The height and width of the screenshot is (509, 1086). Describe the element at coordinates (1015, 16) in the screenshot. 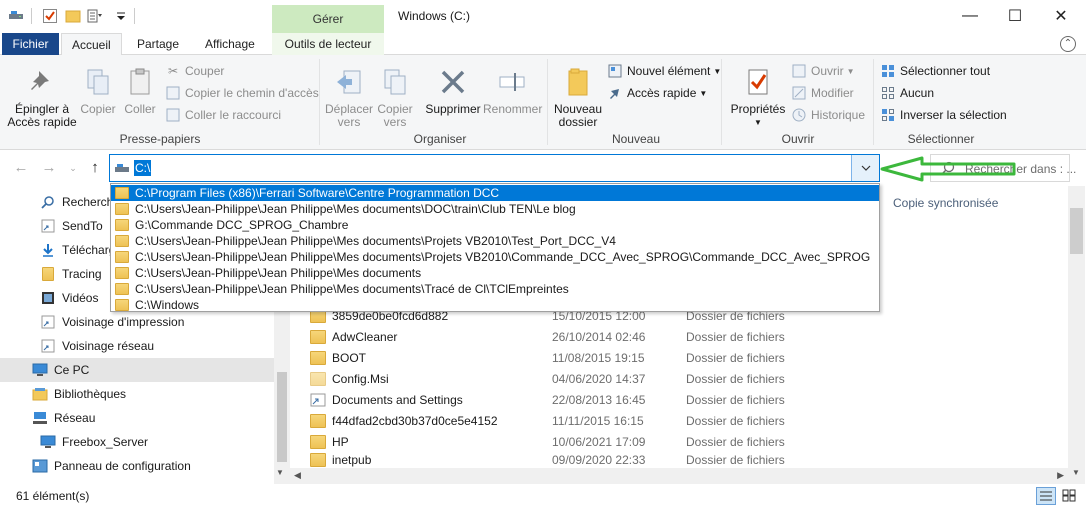

I see `maximize-button: ☐` at that location.